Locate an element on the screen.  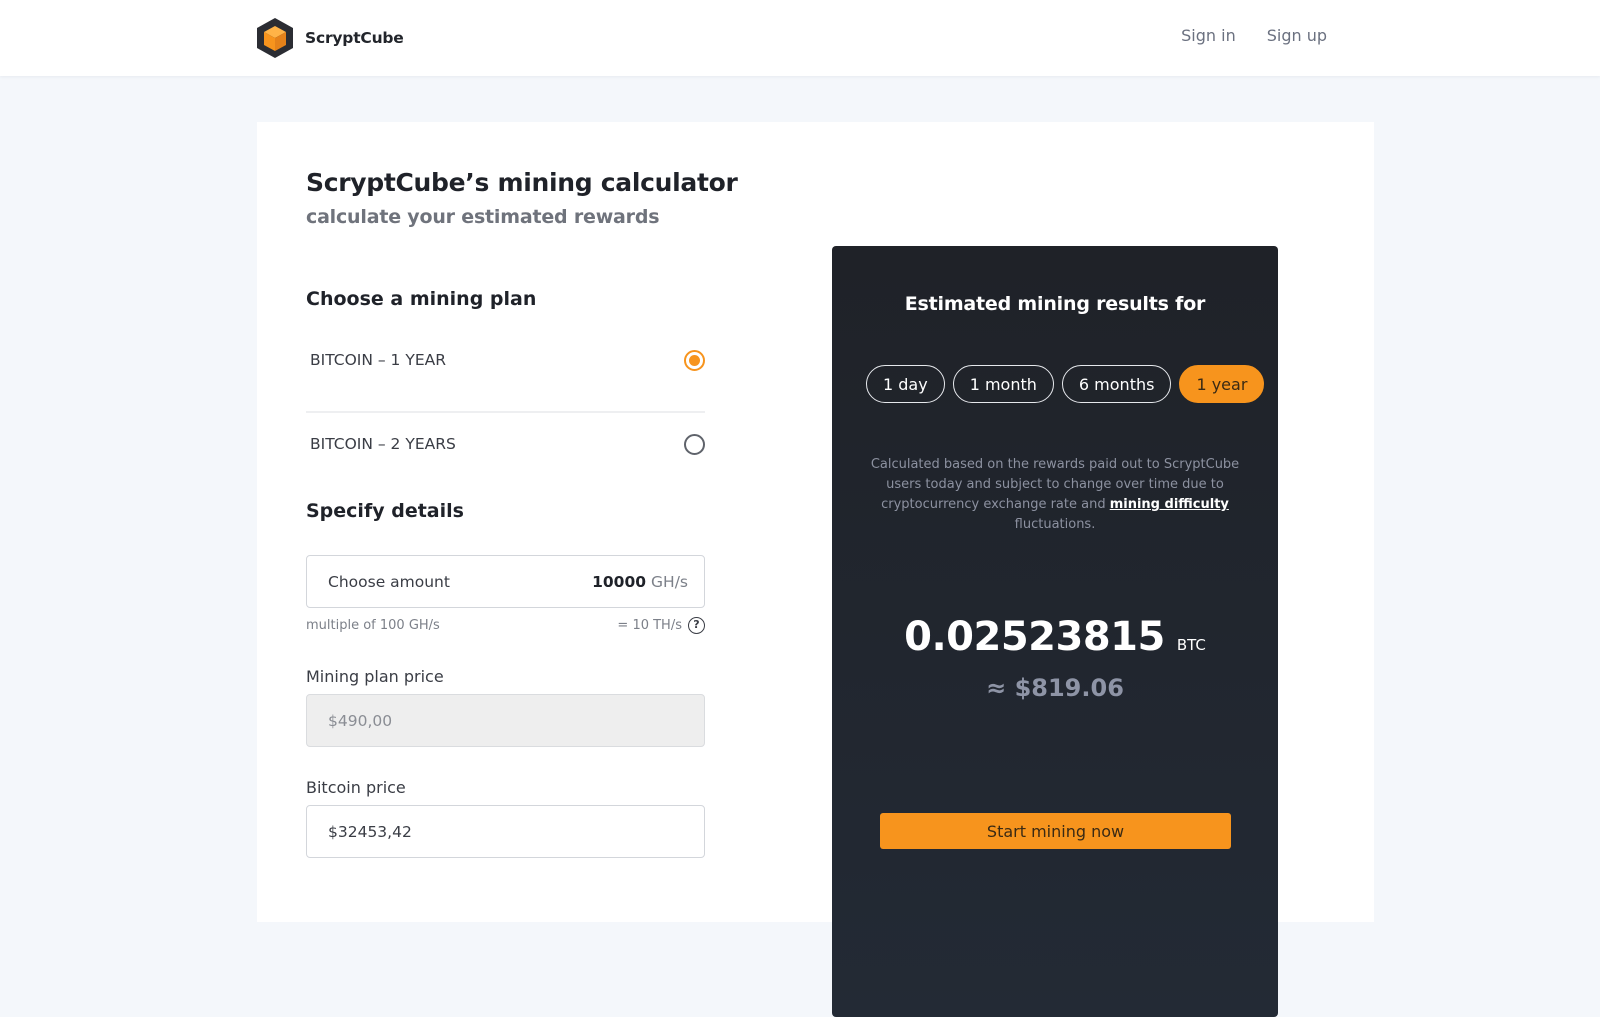
top-navigation-bar: ScryptCube Sign in Sign up is located at coordinates (800, 38).